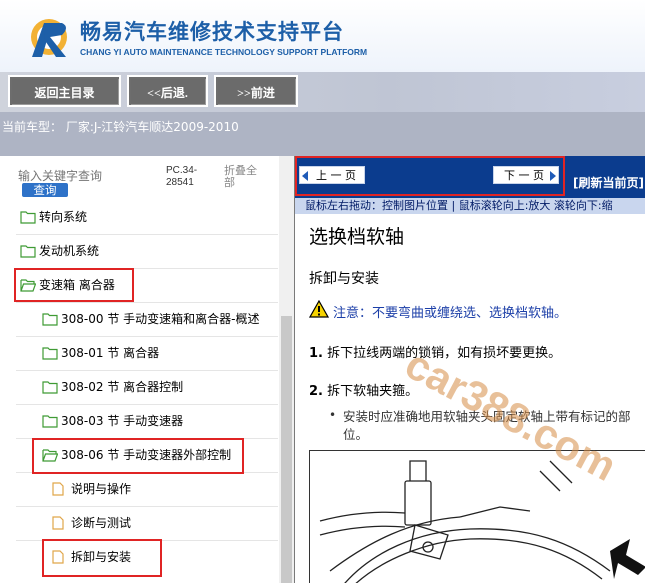  Describe the element at coordinates (487, 425) in the screenshot. I see `bullet-text: 安装时应准确地用软轴夹头固定软轴上带有标记的部位。` at that location.